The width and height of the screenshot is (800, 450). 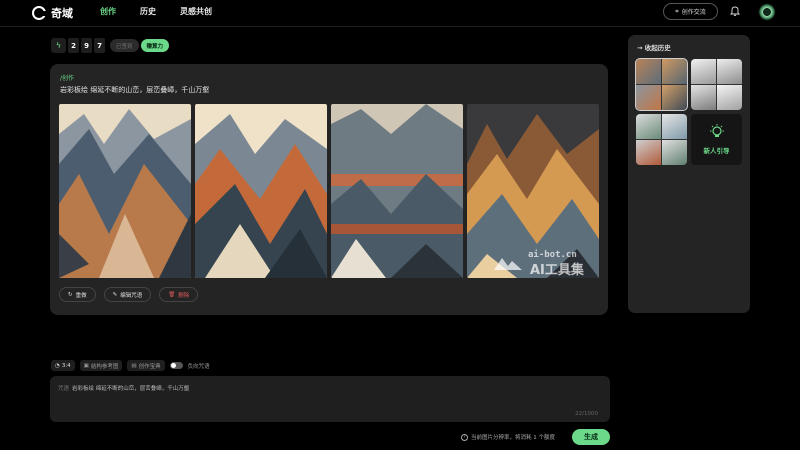 I want to click on prompt-input: 咒语 岩彩板绘 绵延不断的山峦，层峦叠嶂，千山万壑 22/1000, so click(x=330, y=399).